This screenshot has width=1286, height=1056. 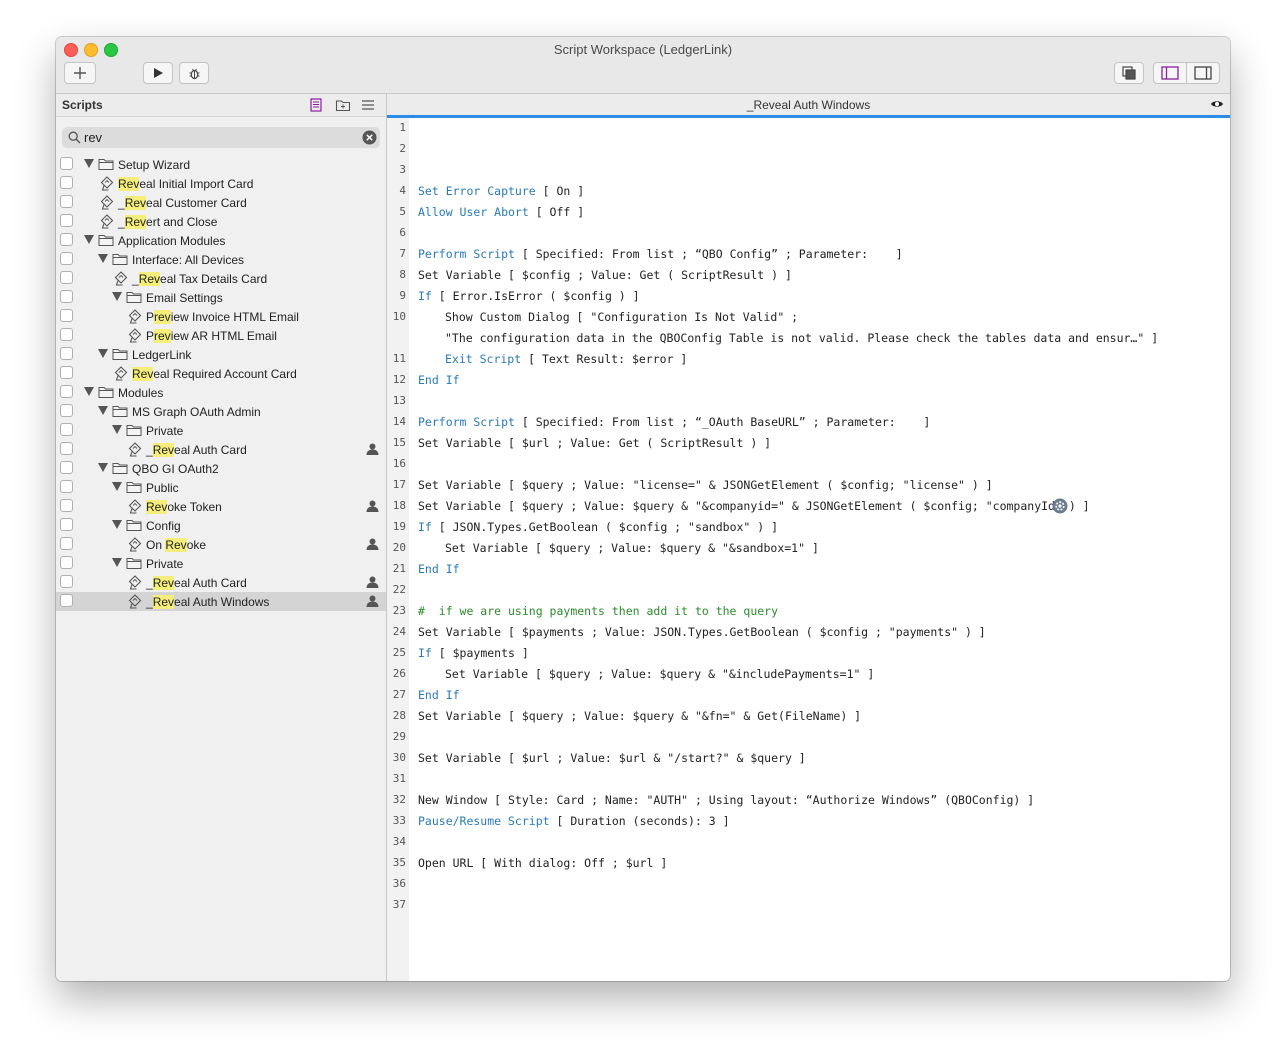 I want to click on script-step: 3, so click(x=808, y=170).